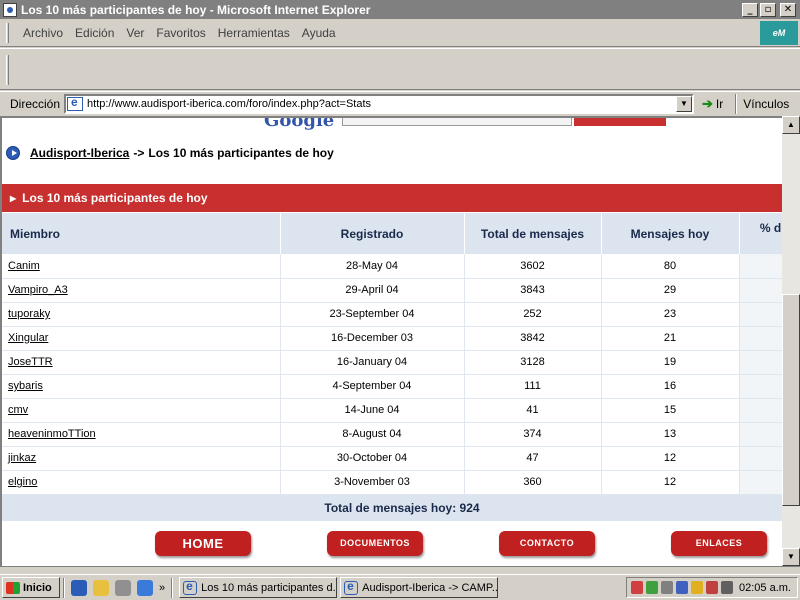 The width and height of the screenshot is (800, 600). What do you see at coordinates (392, 314) in the screenshot?
I see `table-row: tuporaky 23-September 04 252 23` at bounding box center [392, 314].